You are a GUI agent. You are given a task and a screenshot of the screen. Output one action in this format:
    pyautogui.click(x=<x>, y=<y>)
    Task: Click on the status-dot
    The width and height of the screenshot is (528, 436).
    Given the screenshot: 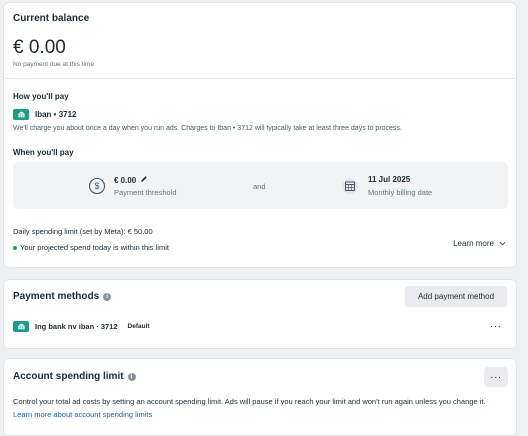 What is the action you would take?
    pyautogui.click(x=15, y=248)
    